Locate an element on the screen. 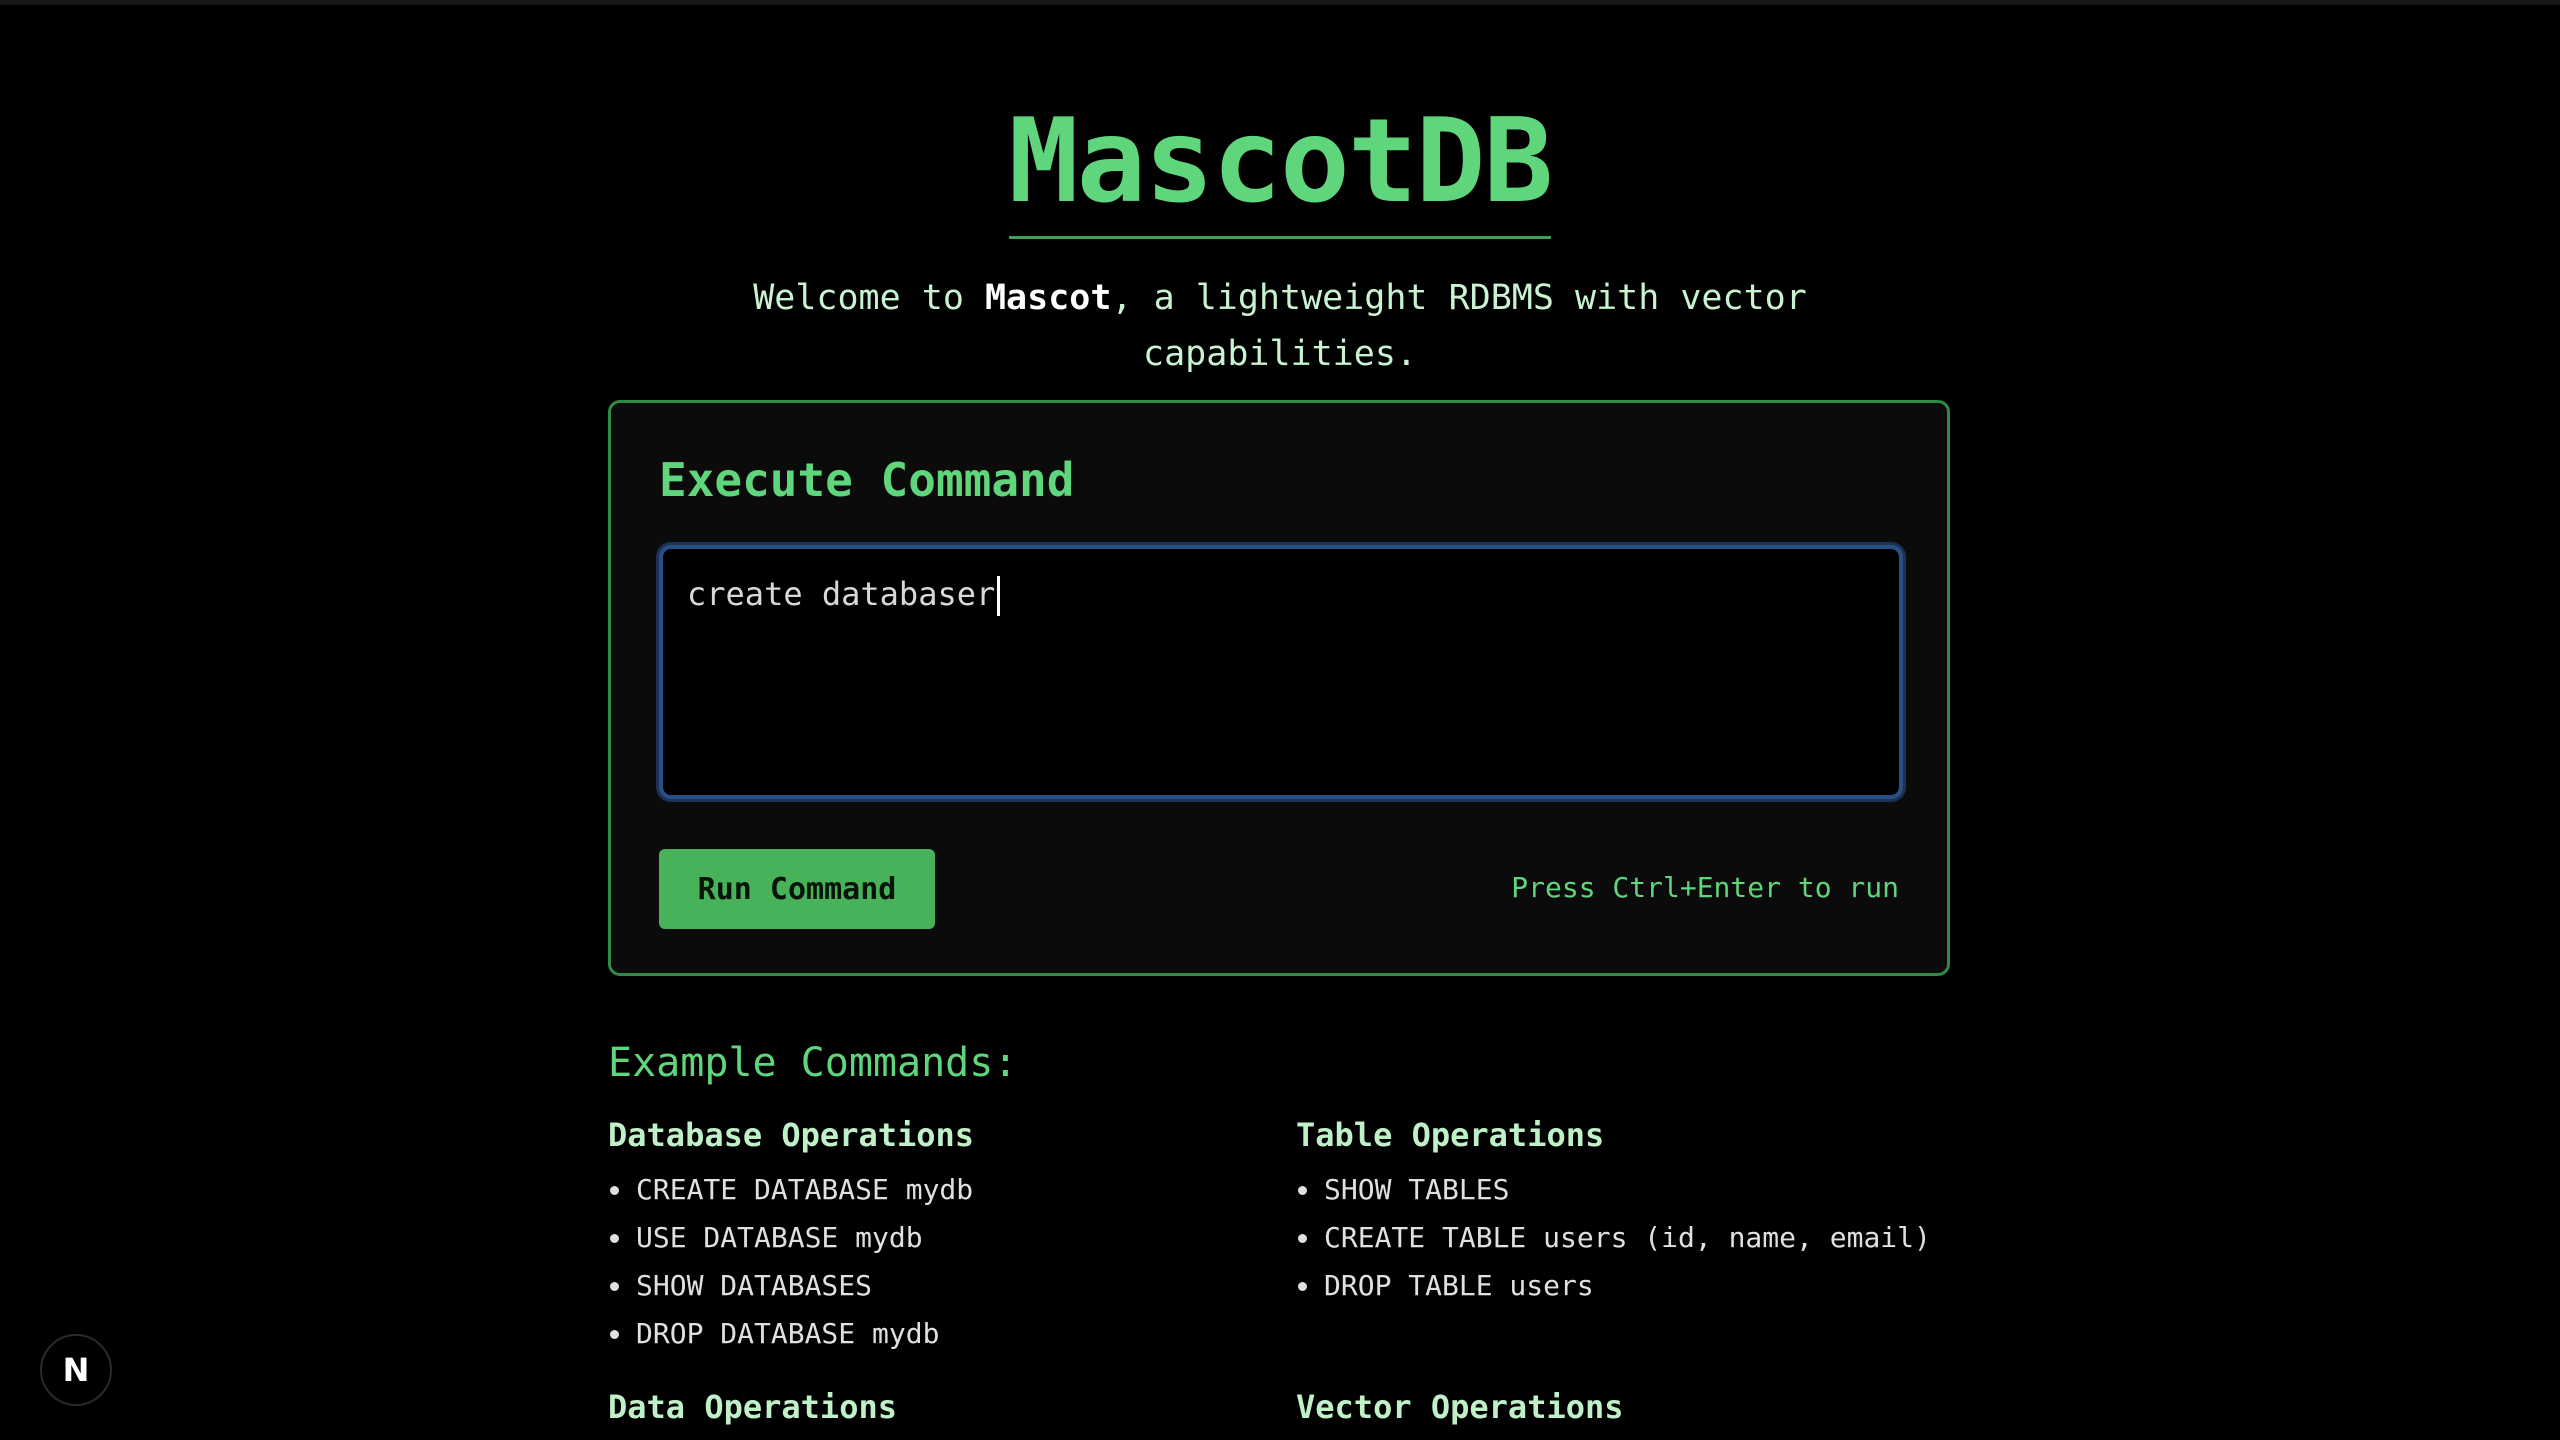 Image resolution: width=2560 pixels, height=1440 pixels. list-item: DROP DATABASE mydb is located at coordinates (791, 1334).